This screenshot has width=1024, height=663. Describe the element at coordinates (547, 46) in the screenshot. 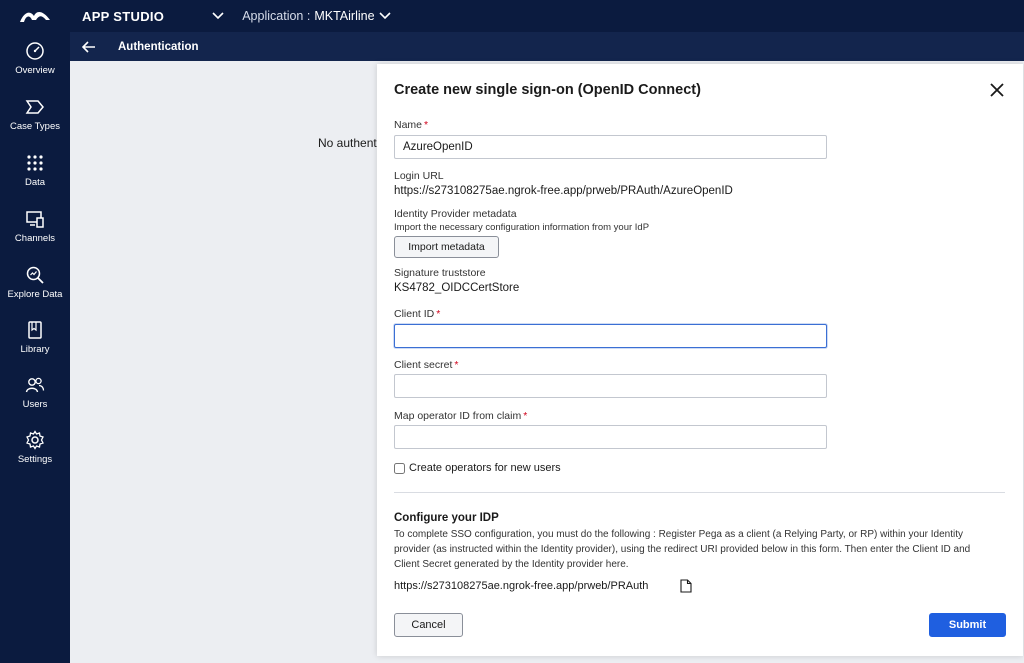

I see `page-header: Authentication` at that location.